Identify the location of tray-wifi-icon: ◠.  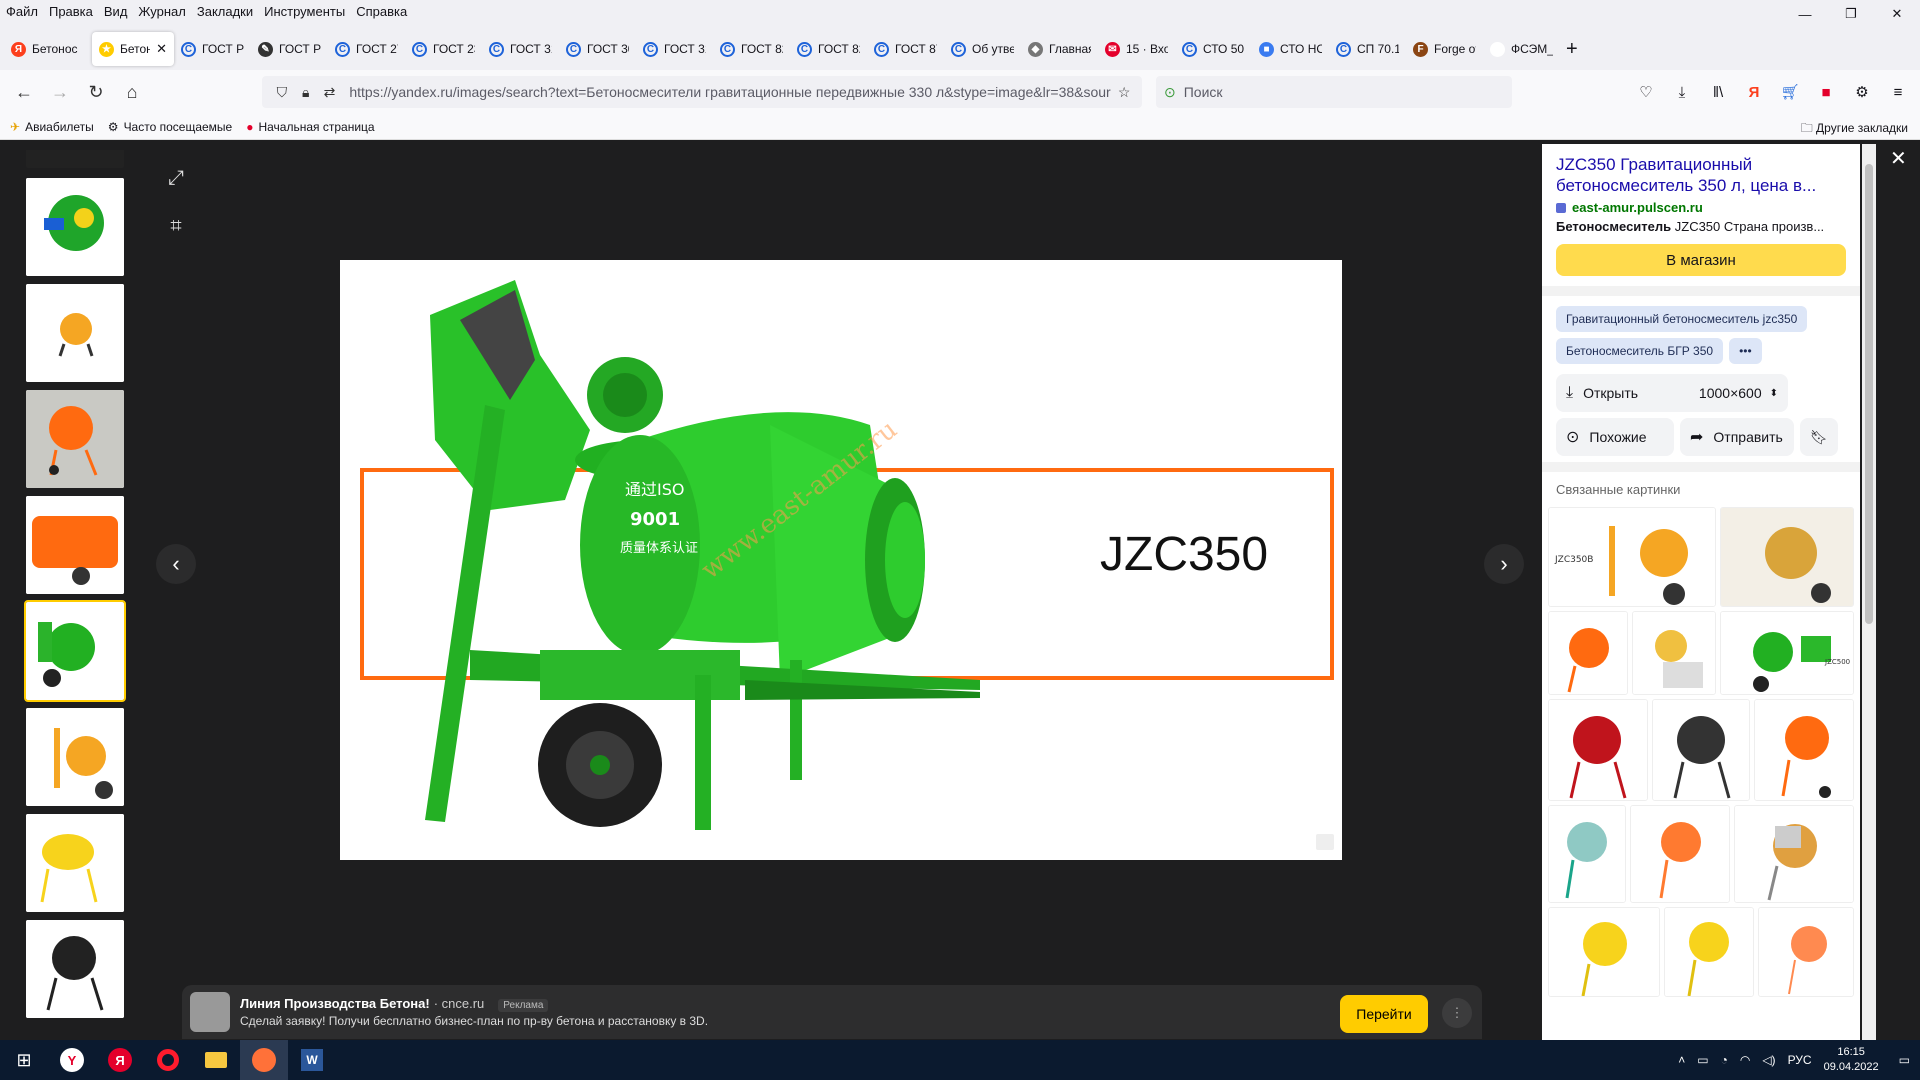
(1745, 1060).